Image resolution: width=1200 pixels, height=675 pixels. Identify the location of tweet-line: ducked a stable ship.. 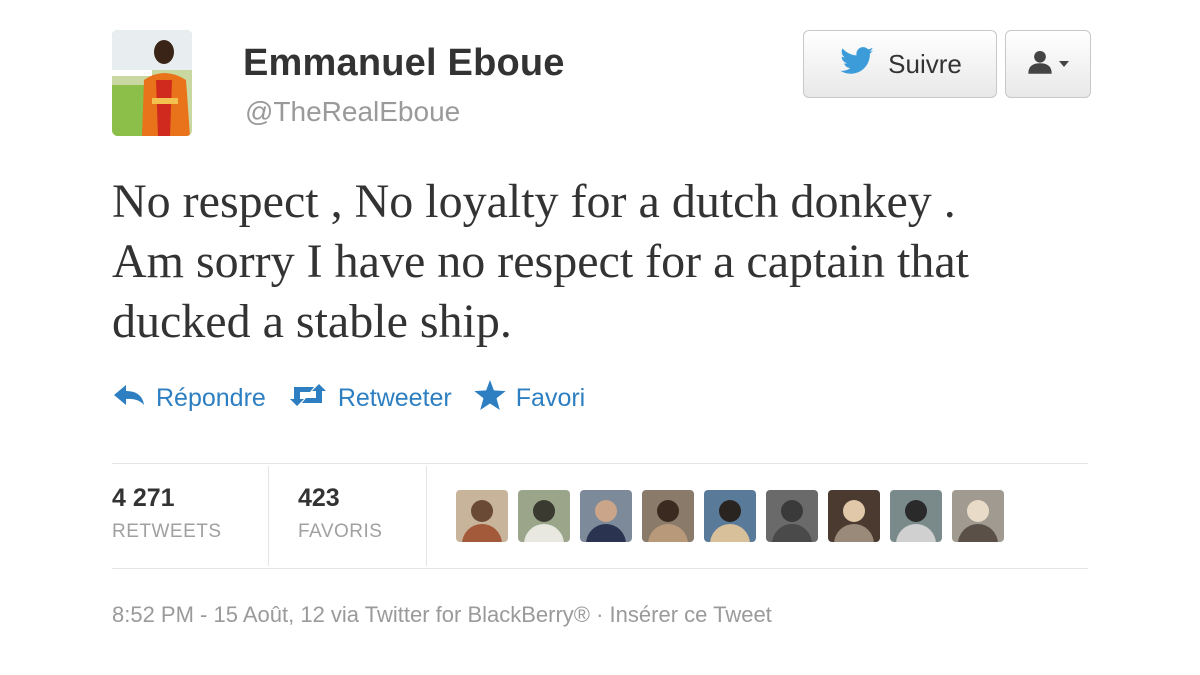
(312, 321).